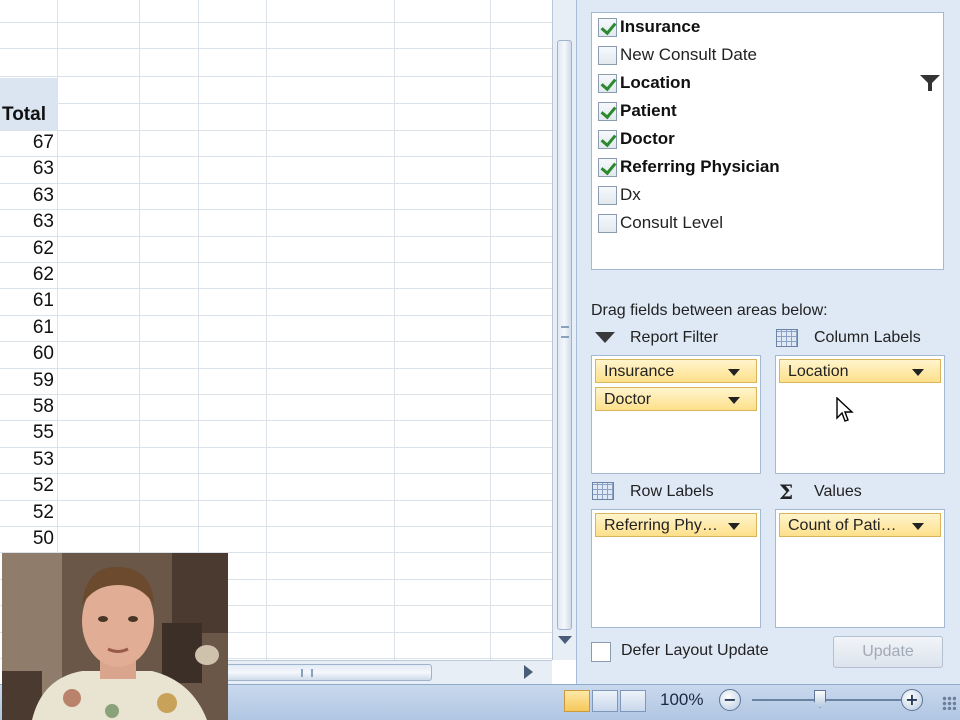  I want to click on total-cell: 53, so click(27, 460).